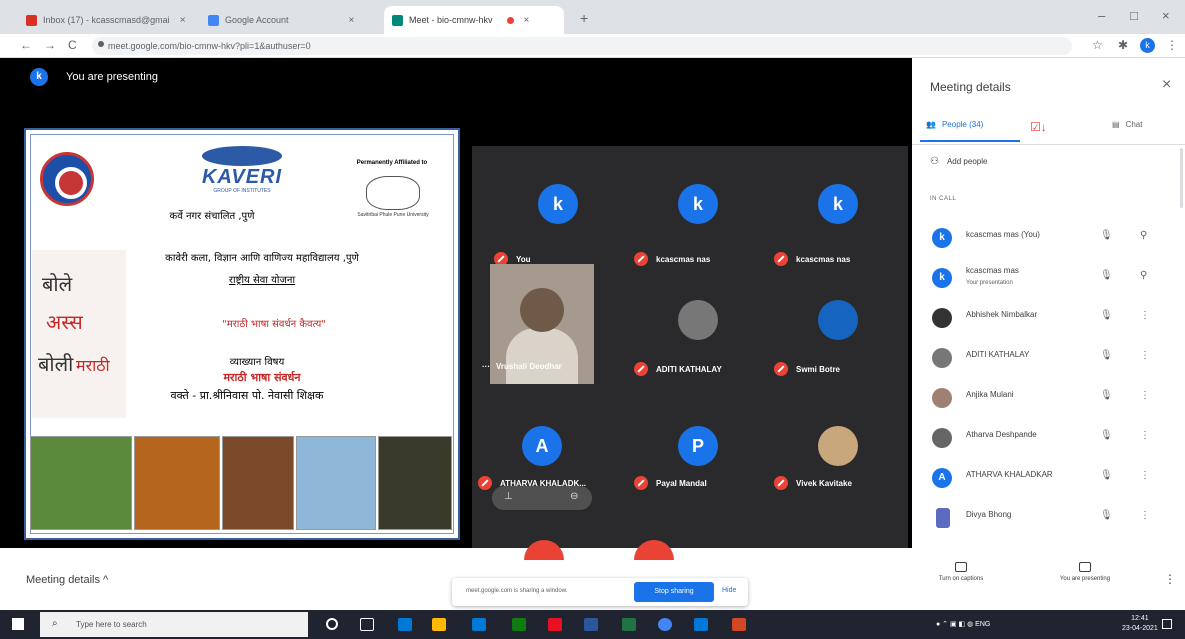 This screenshot has height=639, width=1185. What do you see at coordinates (812, 259) in the screenshot?
I see `participant-name: kcascmas nas` at bounding box center [812, 259].